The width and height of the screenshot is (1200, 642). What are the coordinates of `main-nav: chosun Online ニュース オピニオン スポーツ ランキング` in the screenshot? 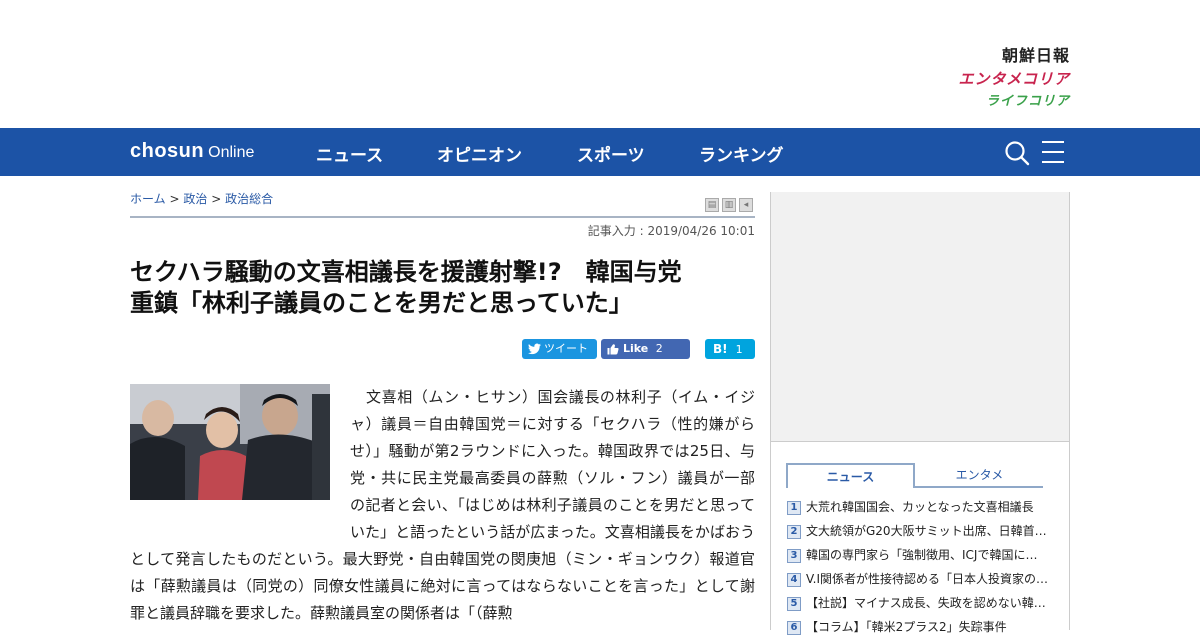 It's located at (600, 152).